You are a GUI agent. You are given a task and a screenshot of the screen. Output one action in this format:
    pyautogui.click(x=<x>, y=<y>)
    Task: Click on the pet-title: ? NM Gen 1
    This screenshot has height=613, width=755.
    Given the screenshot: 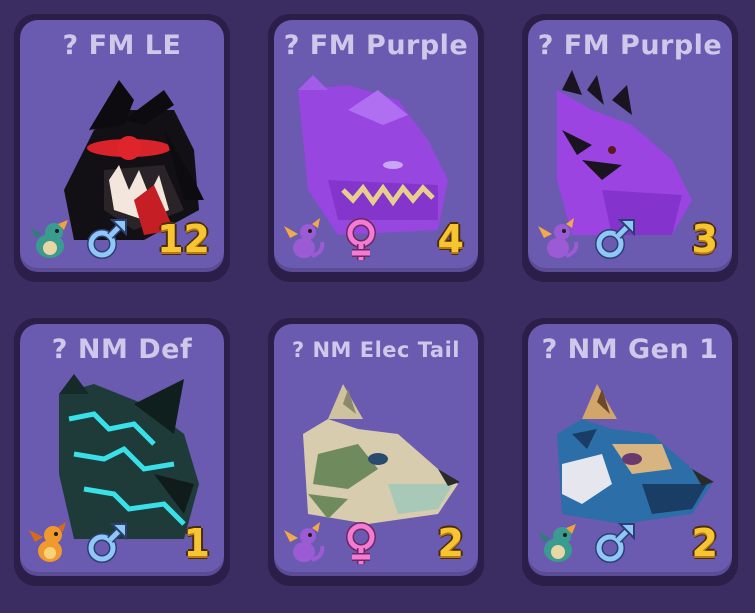 What is the action you would take?
    pyautogui.click(x=630, y=349)
    